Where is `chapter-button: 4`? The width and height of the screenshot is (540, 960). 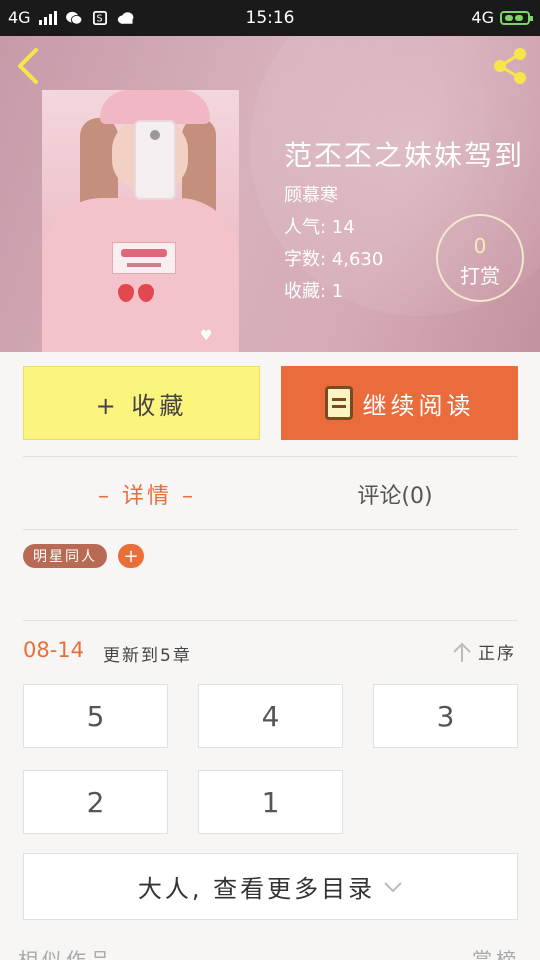
chapter-button: 4 is located at coordinates (270, 716).